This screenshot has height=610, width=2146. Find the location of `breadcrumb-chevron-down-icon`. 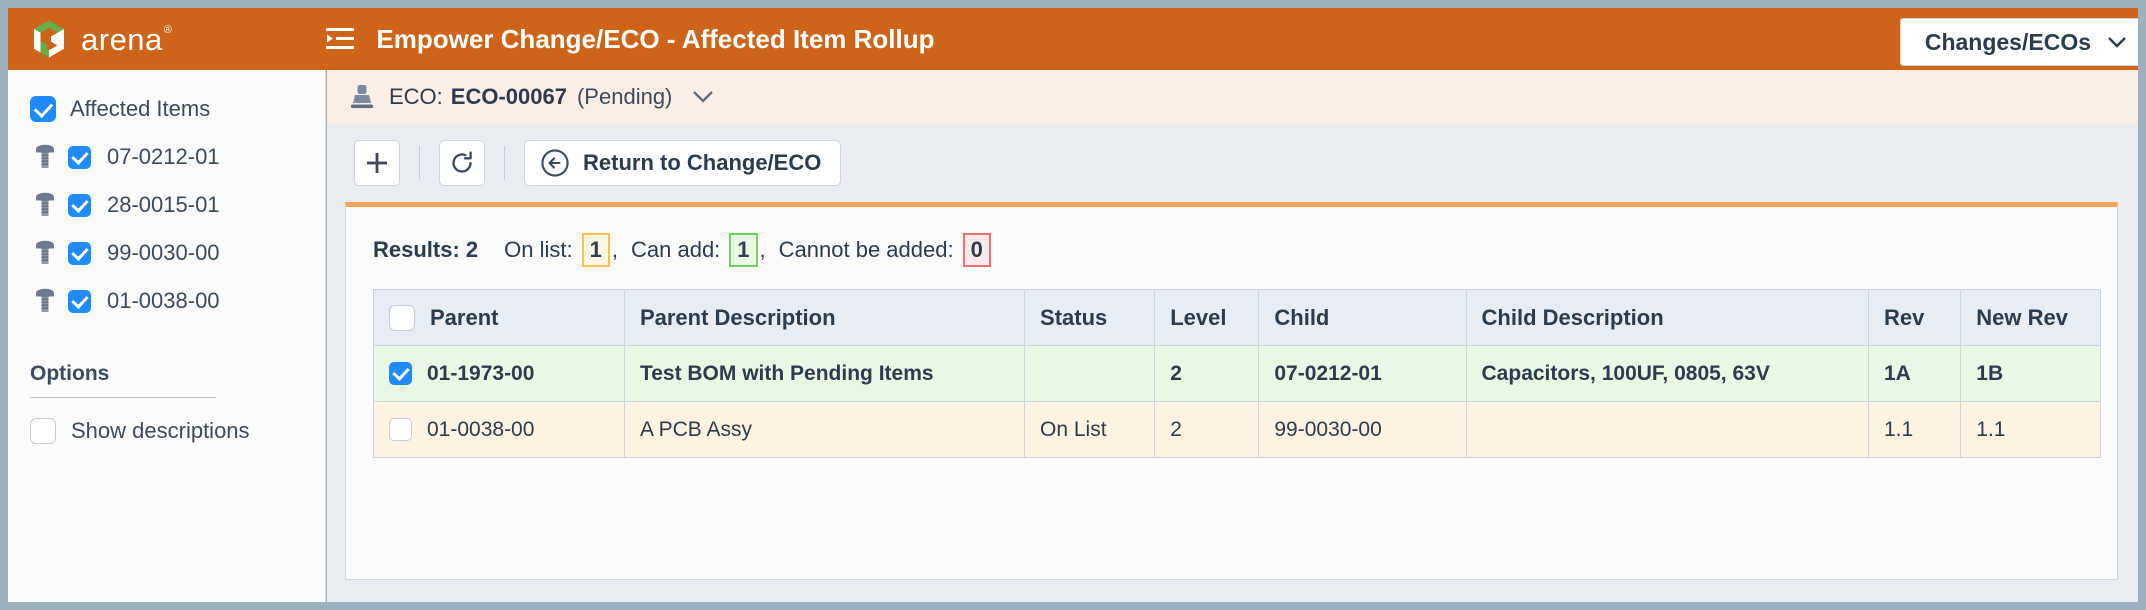

breadcrumb-chevron-down-icon is located at coordinates (703, 97).